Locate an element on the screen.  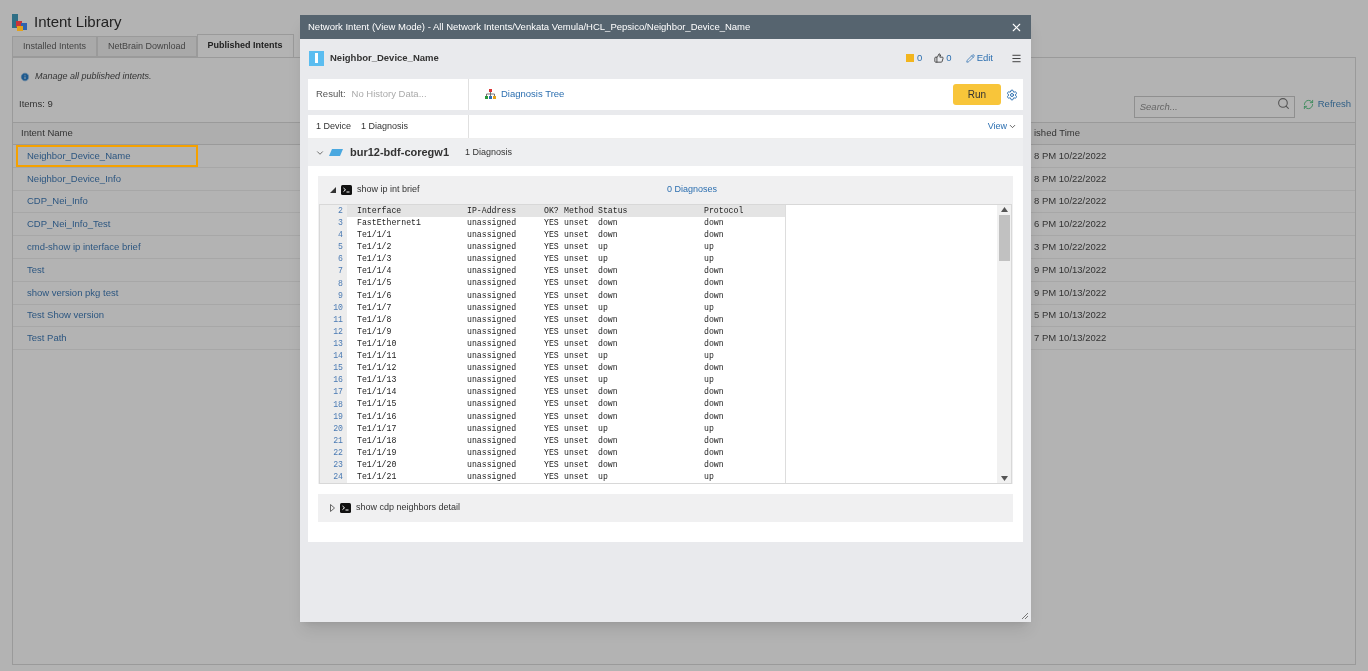
line-number: 2 is located at coordinates (333, 211).